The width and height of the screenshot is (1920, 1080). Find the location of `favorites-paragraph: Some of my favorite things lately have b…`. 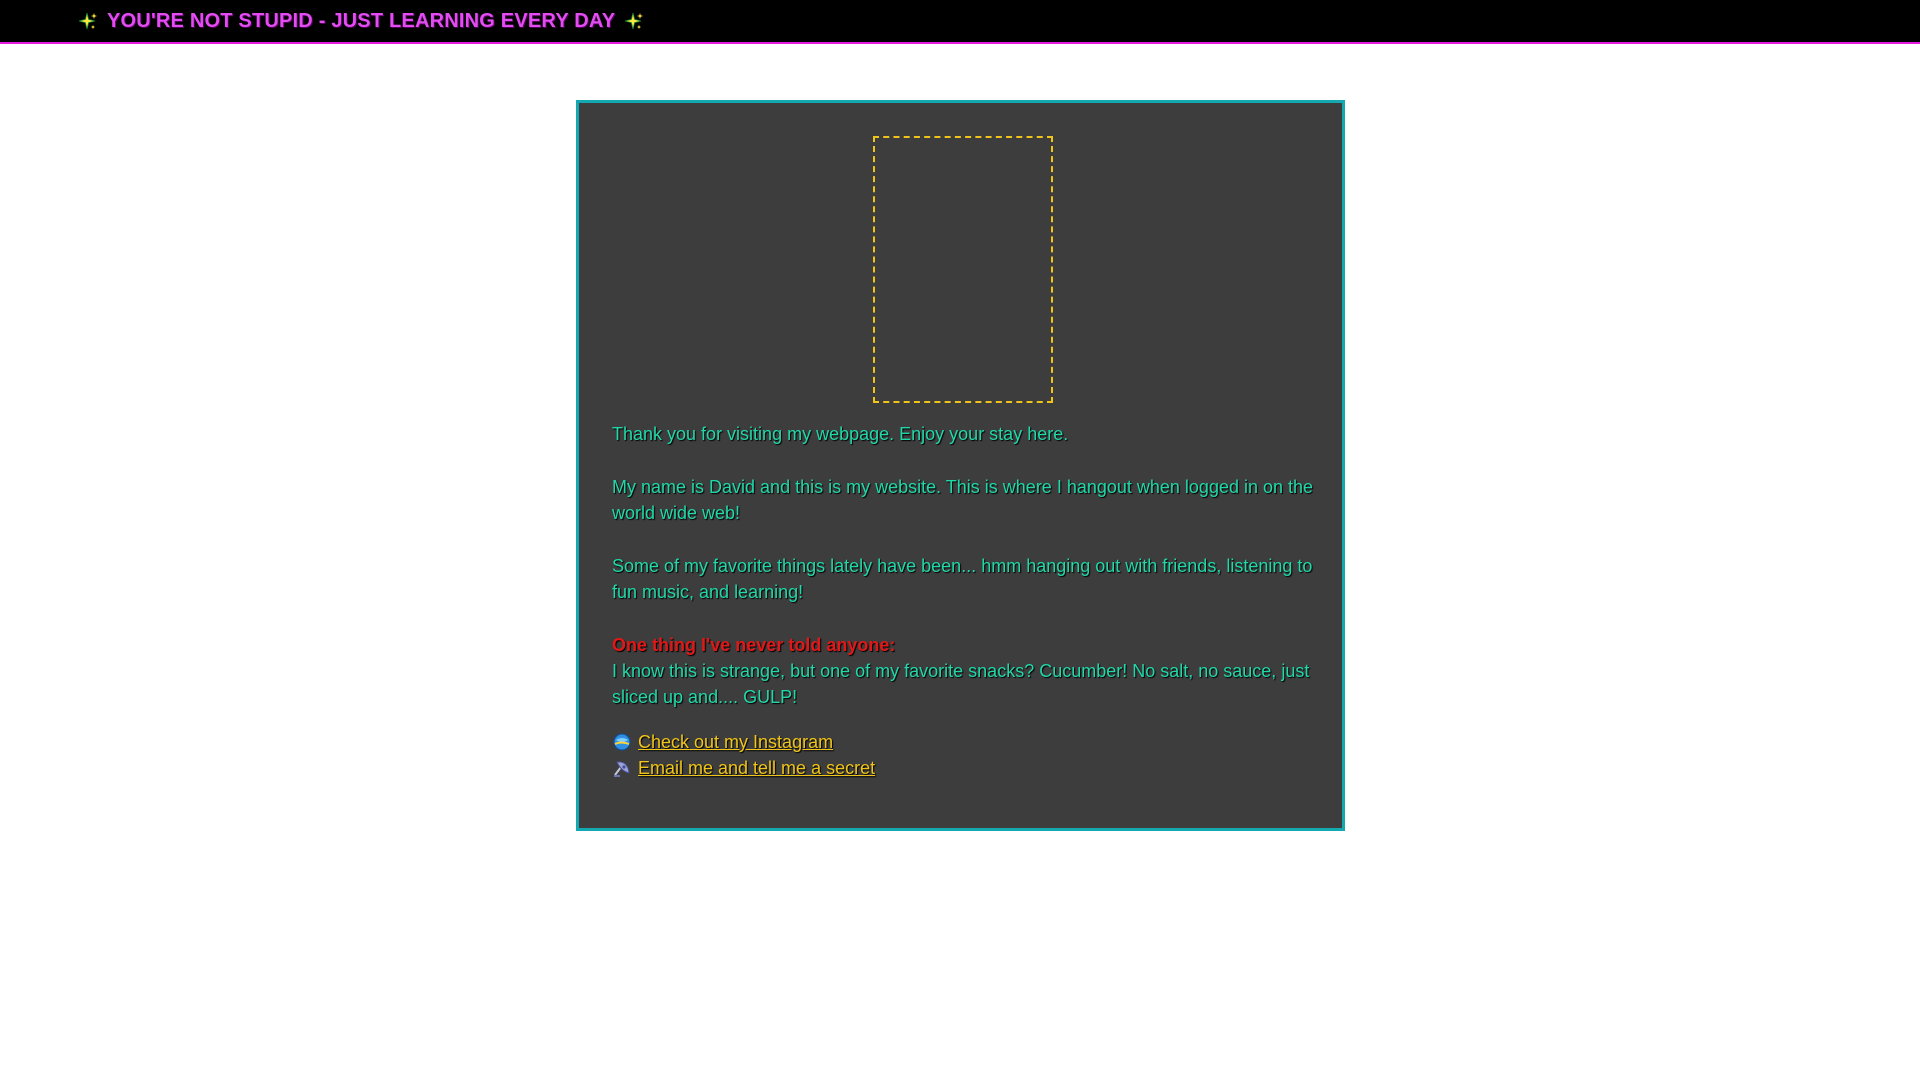

favorites-paragraph: Some of my favorite things lately have b… is located at coordinates (962, 579).